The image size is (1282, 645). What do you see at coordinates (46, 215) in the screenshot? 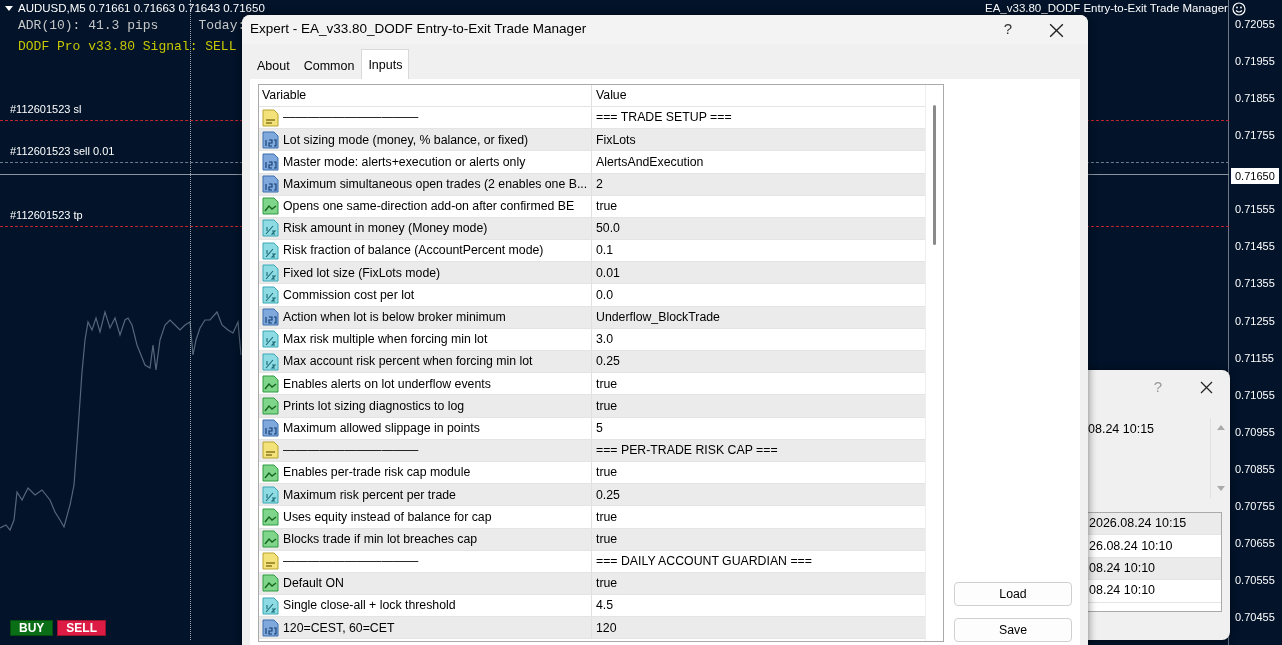
I see `order-label: #112601523 tp` at bounding box center [46, 215].